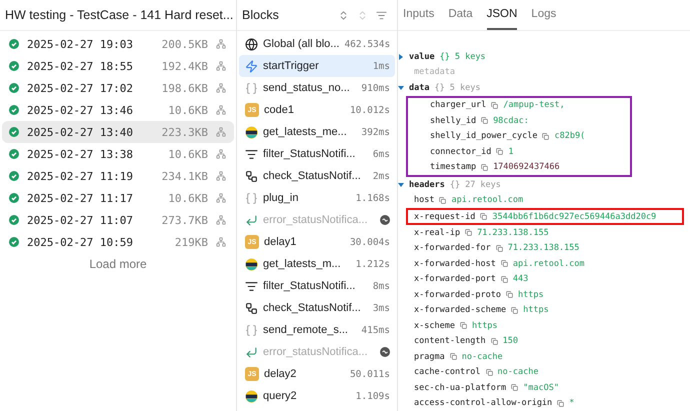 This screenshot has width=690, height=411. Describe the element at coordinates (434, 72) in the screenshot. I see `json-label: metadata` at that location.